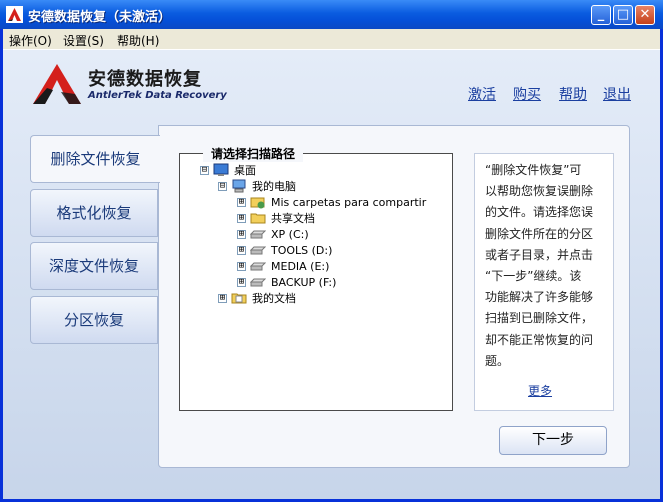 The height and width of the screenshot is (502, 663). What do you see at coordinates (527, 94) in the screenshot?
I see `buy-link: 购买` at bounding box center [527, 94].